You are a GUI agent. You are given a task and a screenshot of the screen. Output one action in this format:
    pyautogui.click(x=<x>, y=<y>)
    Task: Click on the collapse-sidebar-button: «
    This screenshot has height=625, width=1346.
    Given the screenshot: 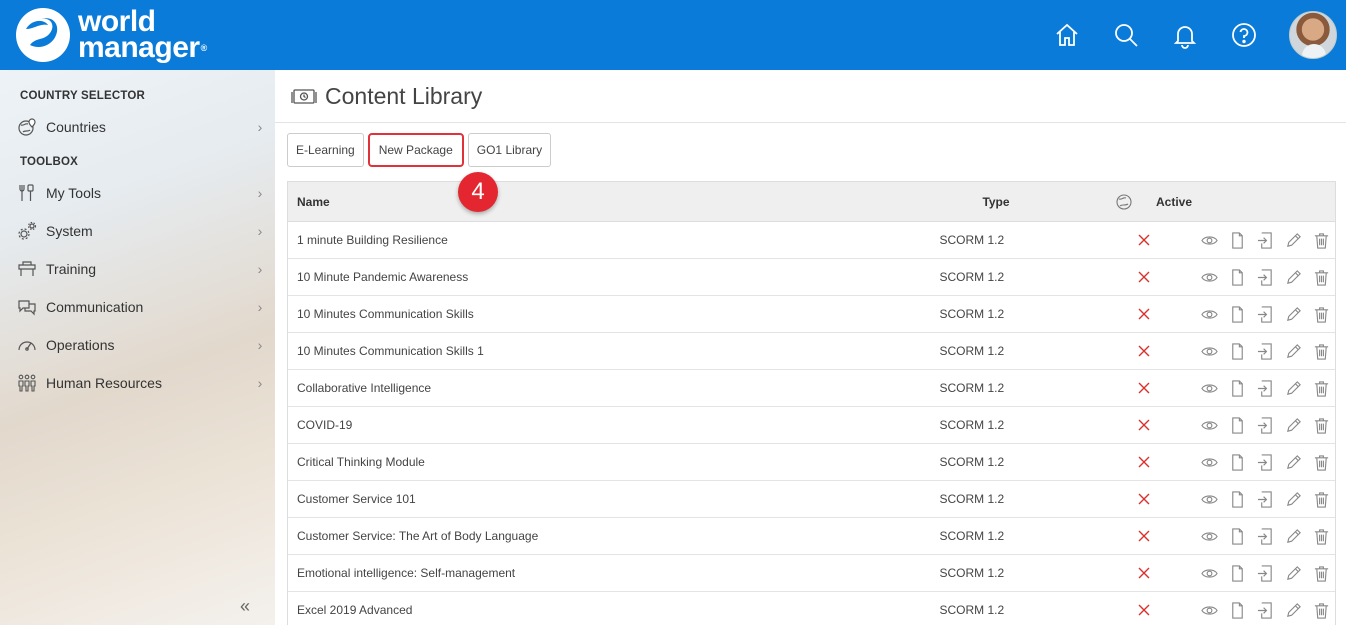 What is the action you would take?
    pyautogui.click(x=245, y=606)
    